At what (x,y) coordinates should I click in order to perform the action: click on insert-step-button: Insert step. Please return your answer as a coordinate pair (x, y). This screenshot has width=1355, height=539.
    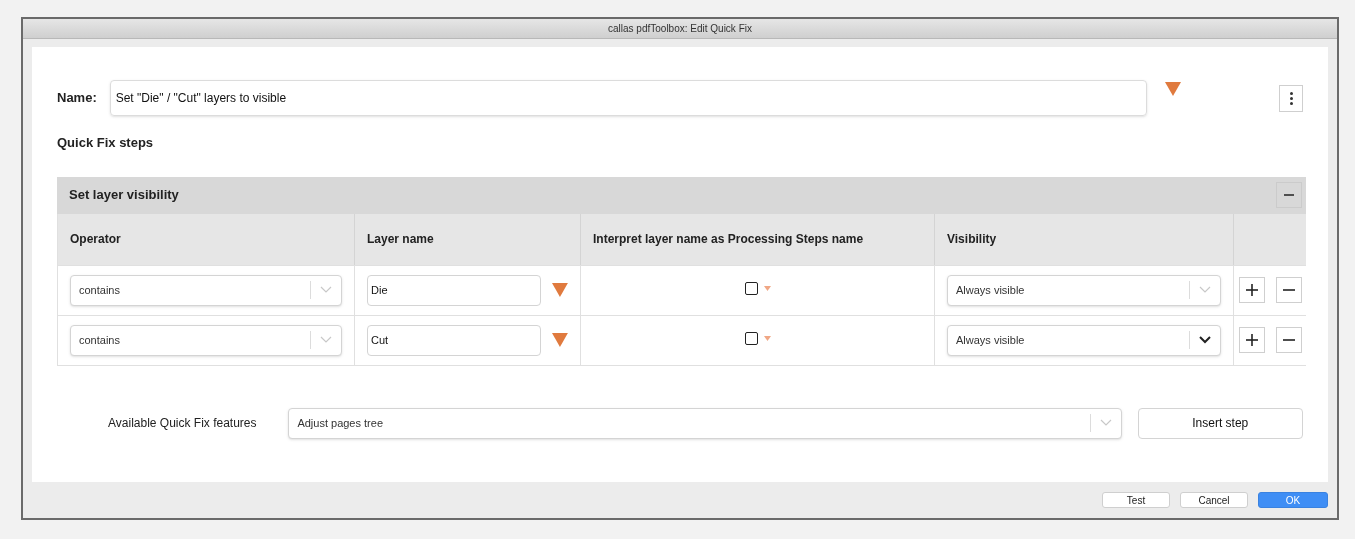
    Looking at the image, I should click on (1220, 423).